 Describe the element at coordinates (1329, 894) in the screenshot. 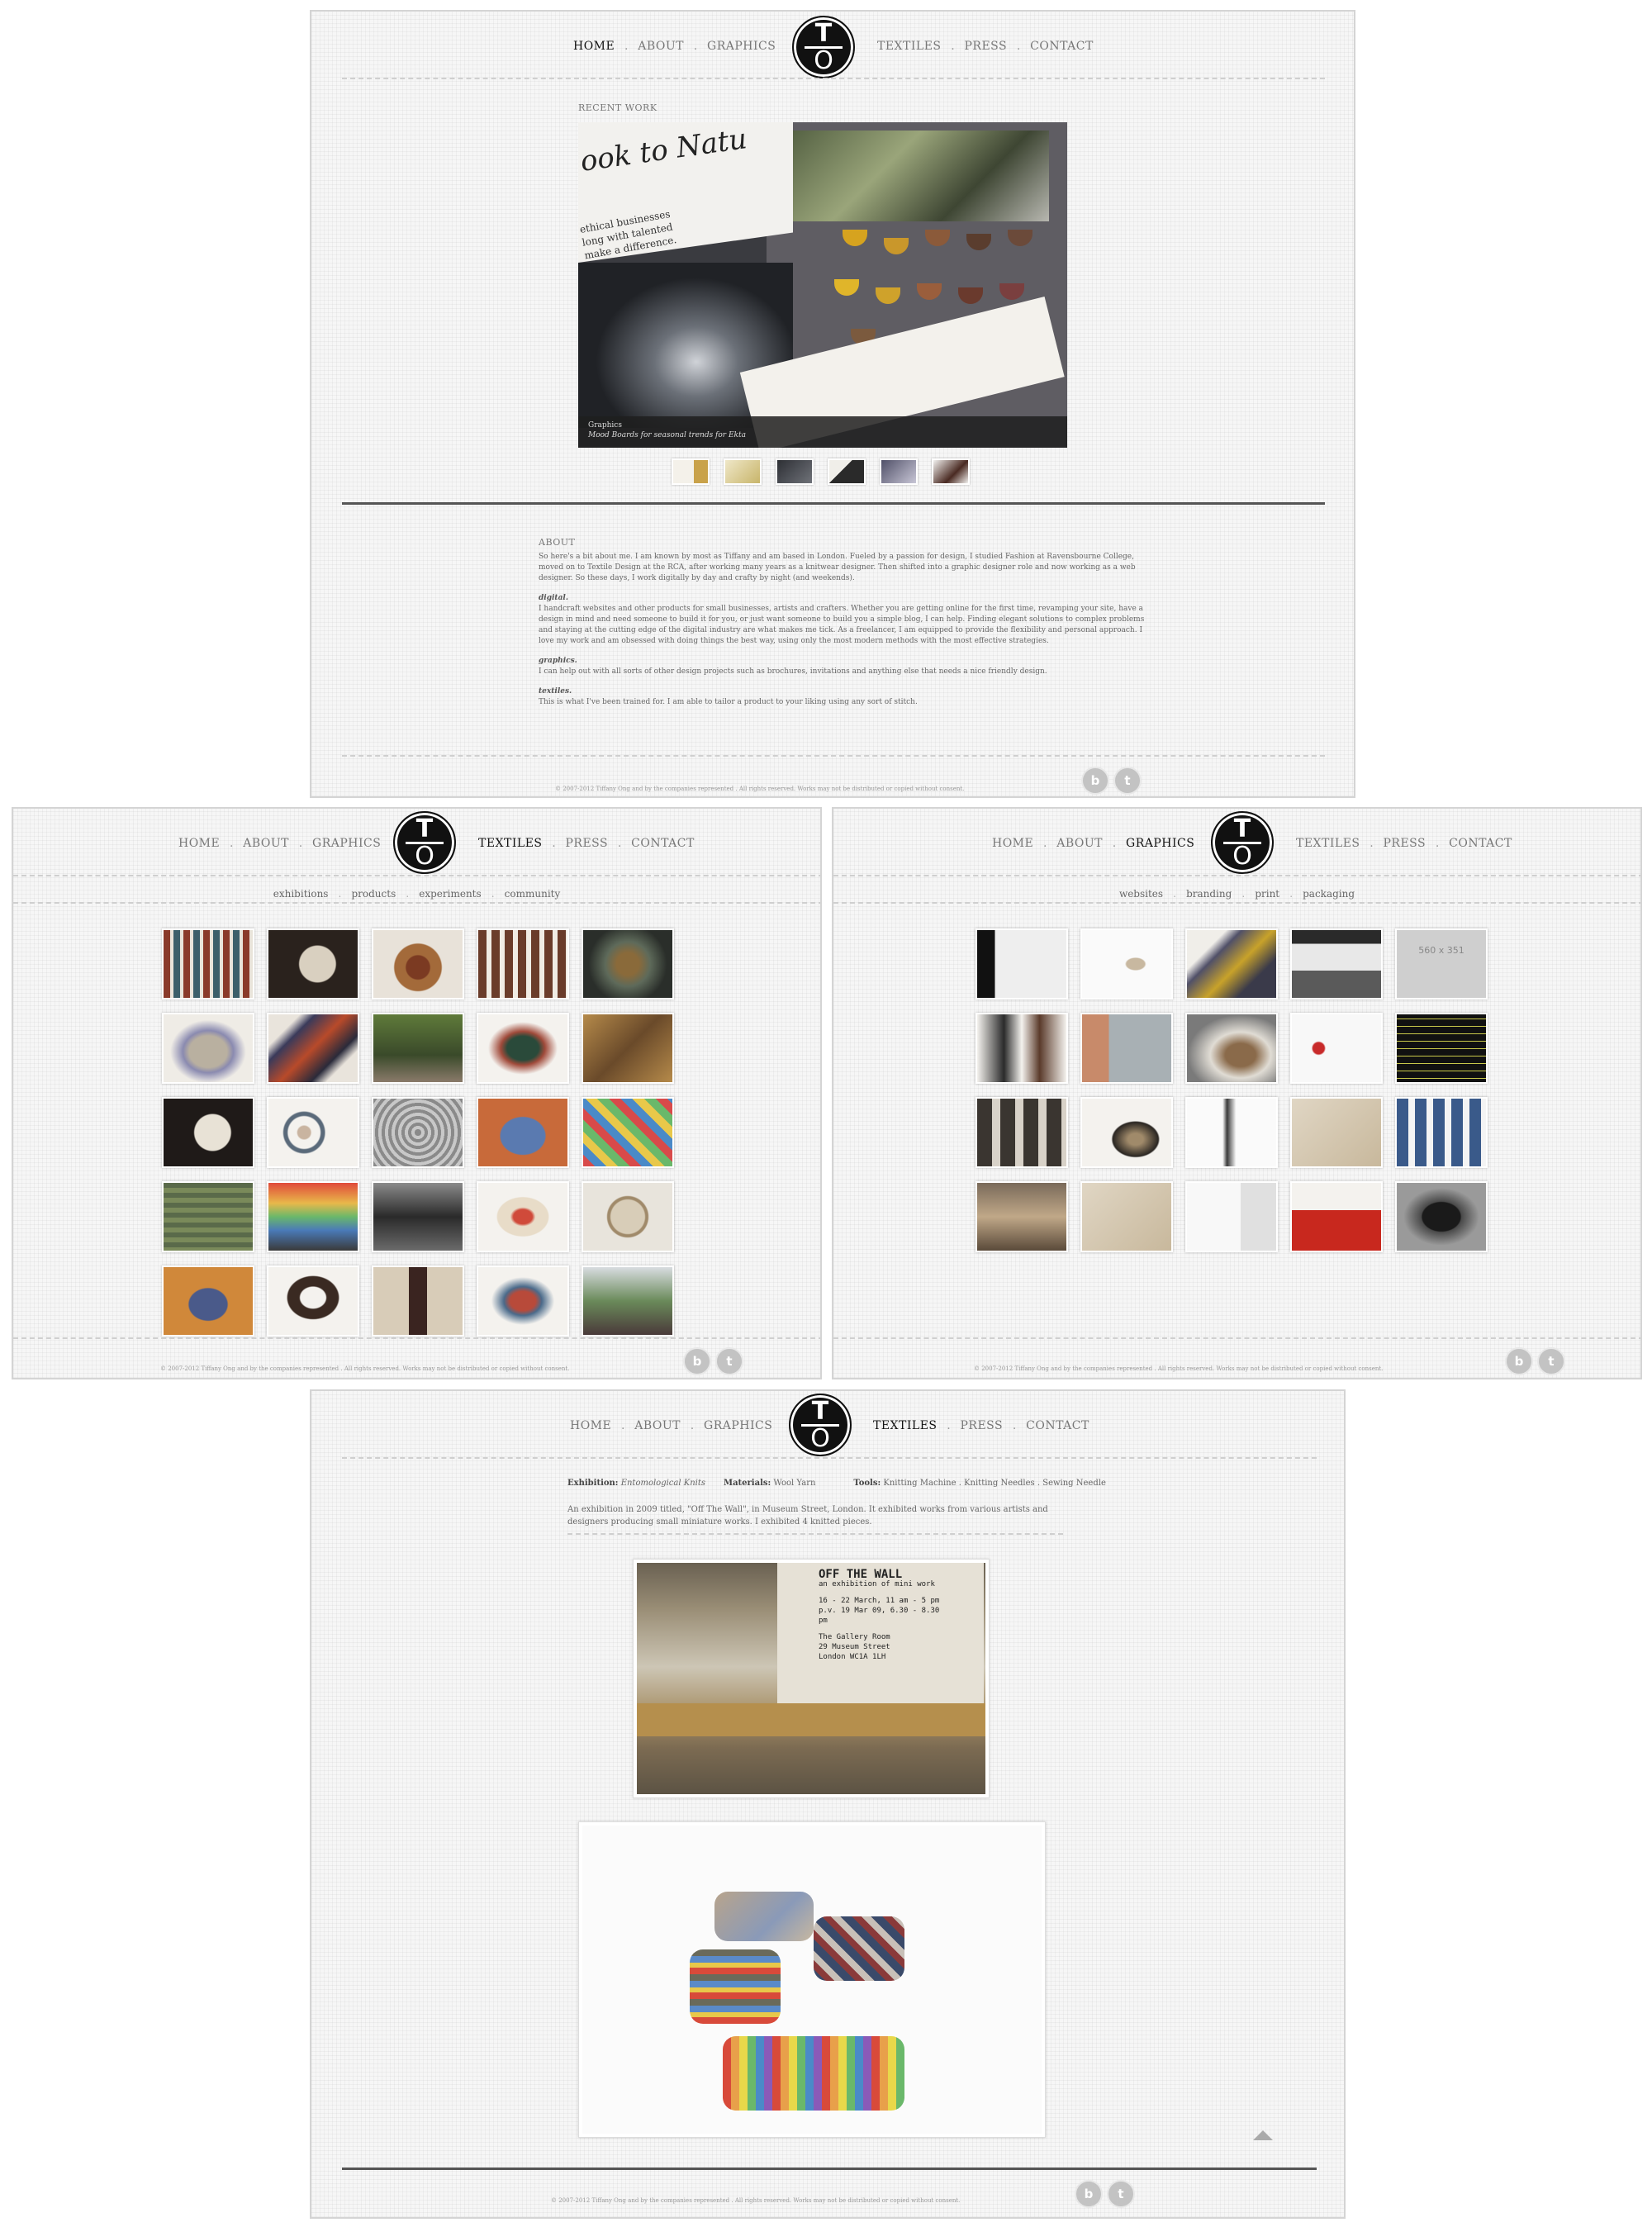

I see `subnav-packaging: packaging` at that location.